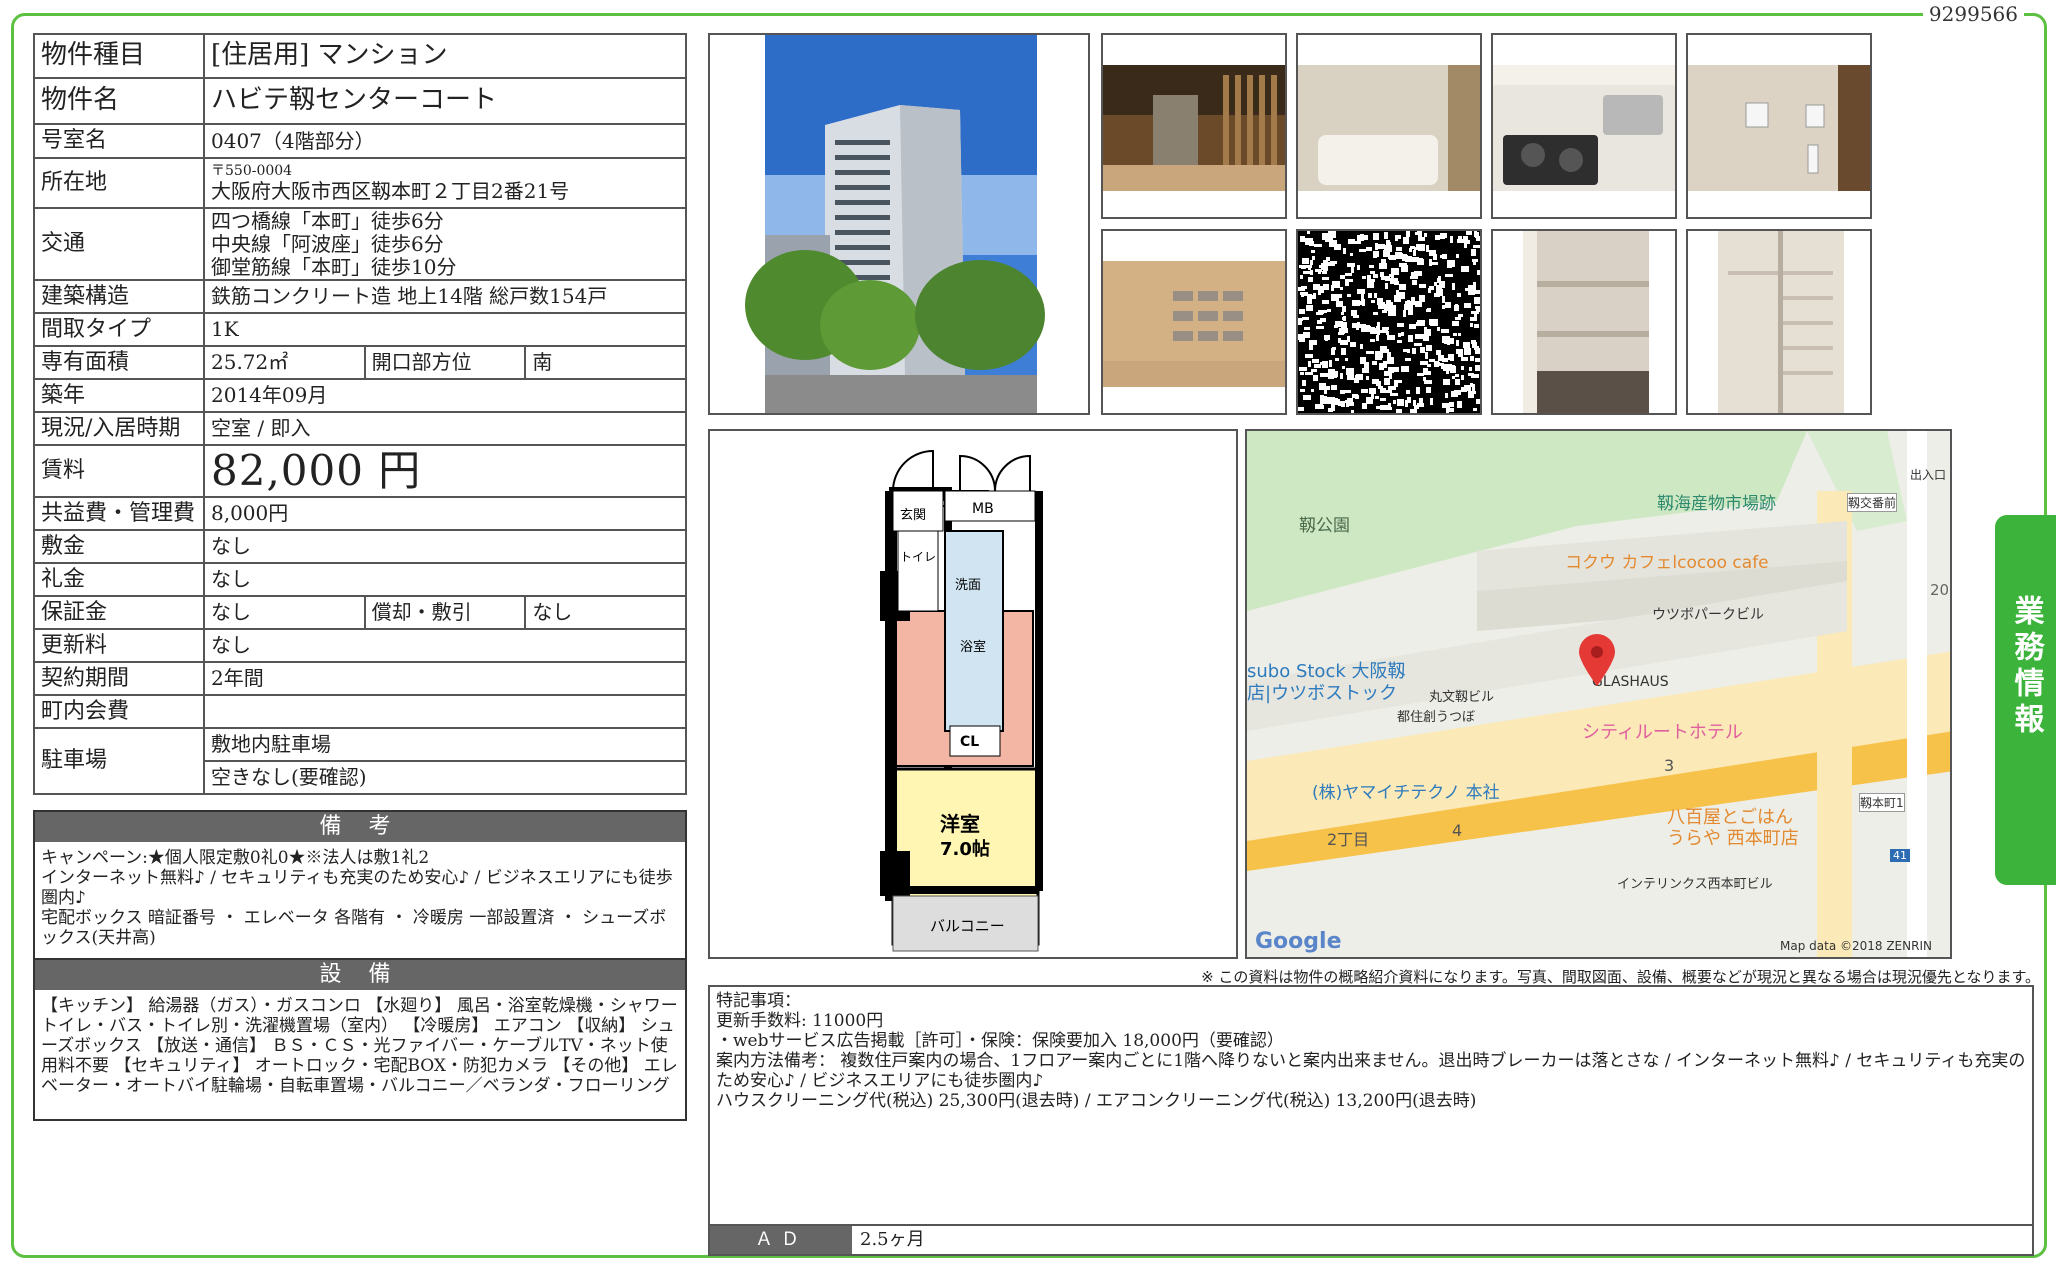  I want to click on map-label-2chome: 2丁目, so click(1348, 839).